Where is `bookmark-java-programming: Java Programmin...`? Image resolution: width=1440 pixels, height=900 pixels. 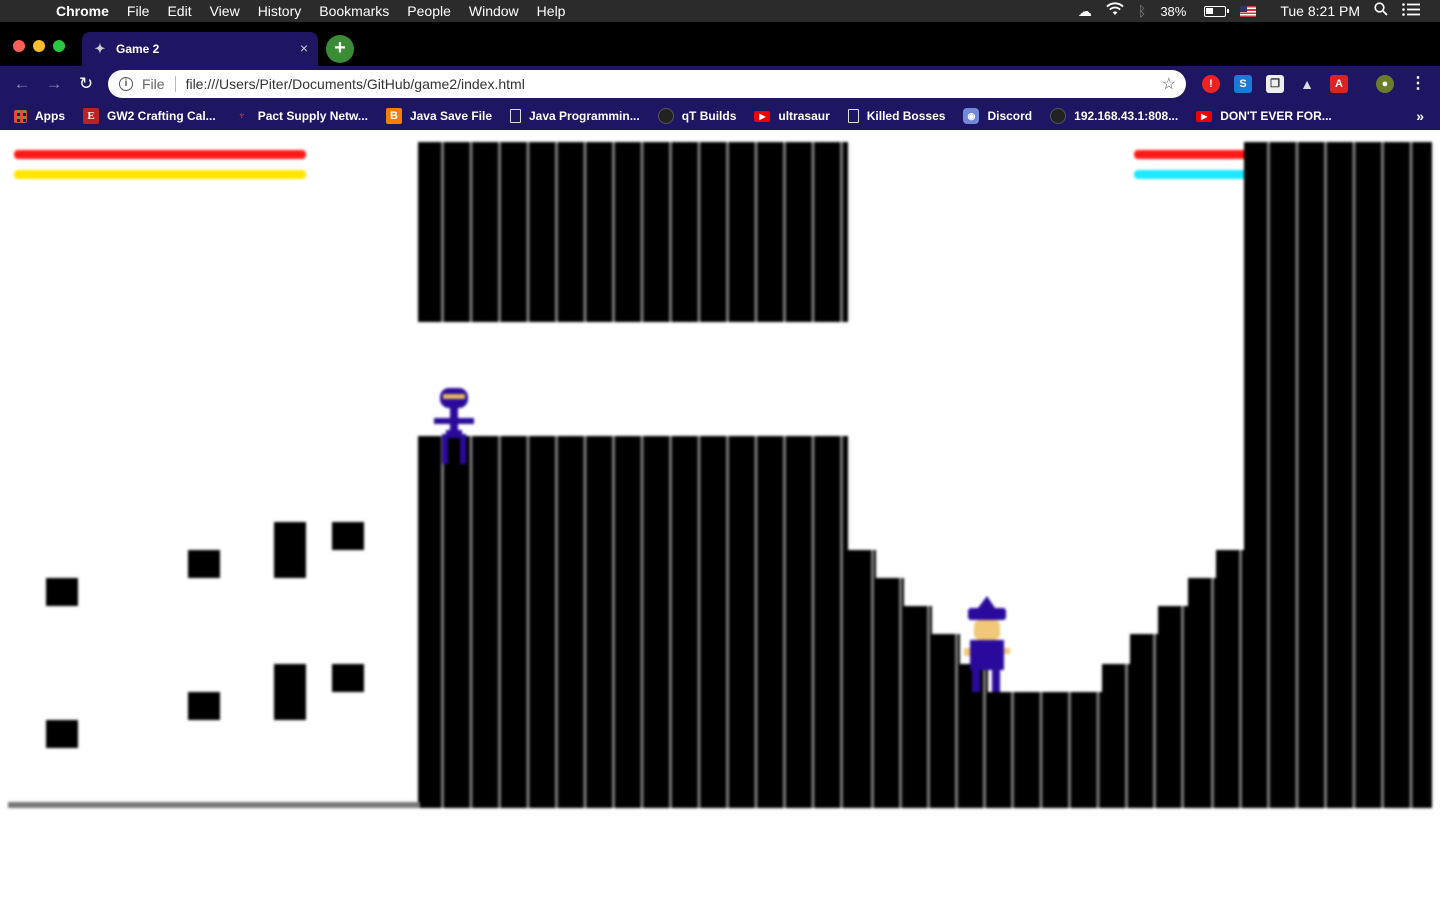
bookmark-java-programming: Java Programmin... is located at coordinates (575, 116).